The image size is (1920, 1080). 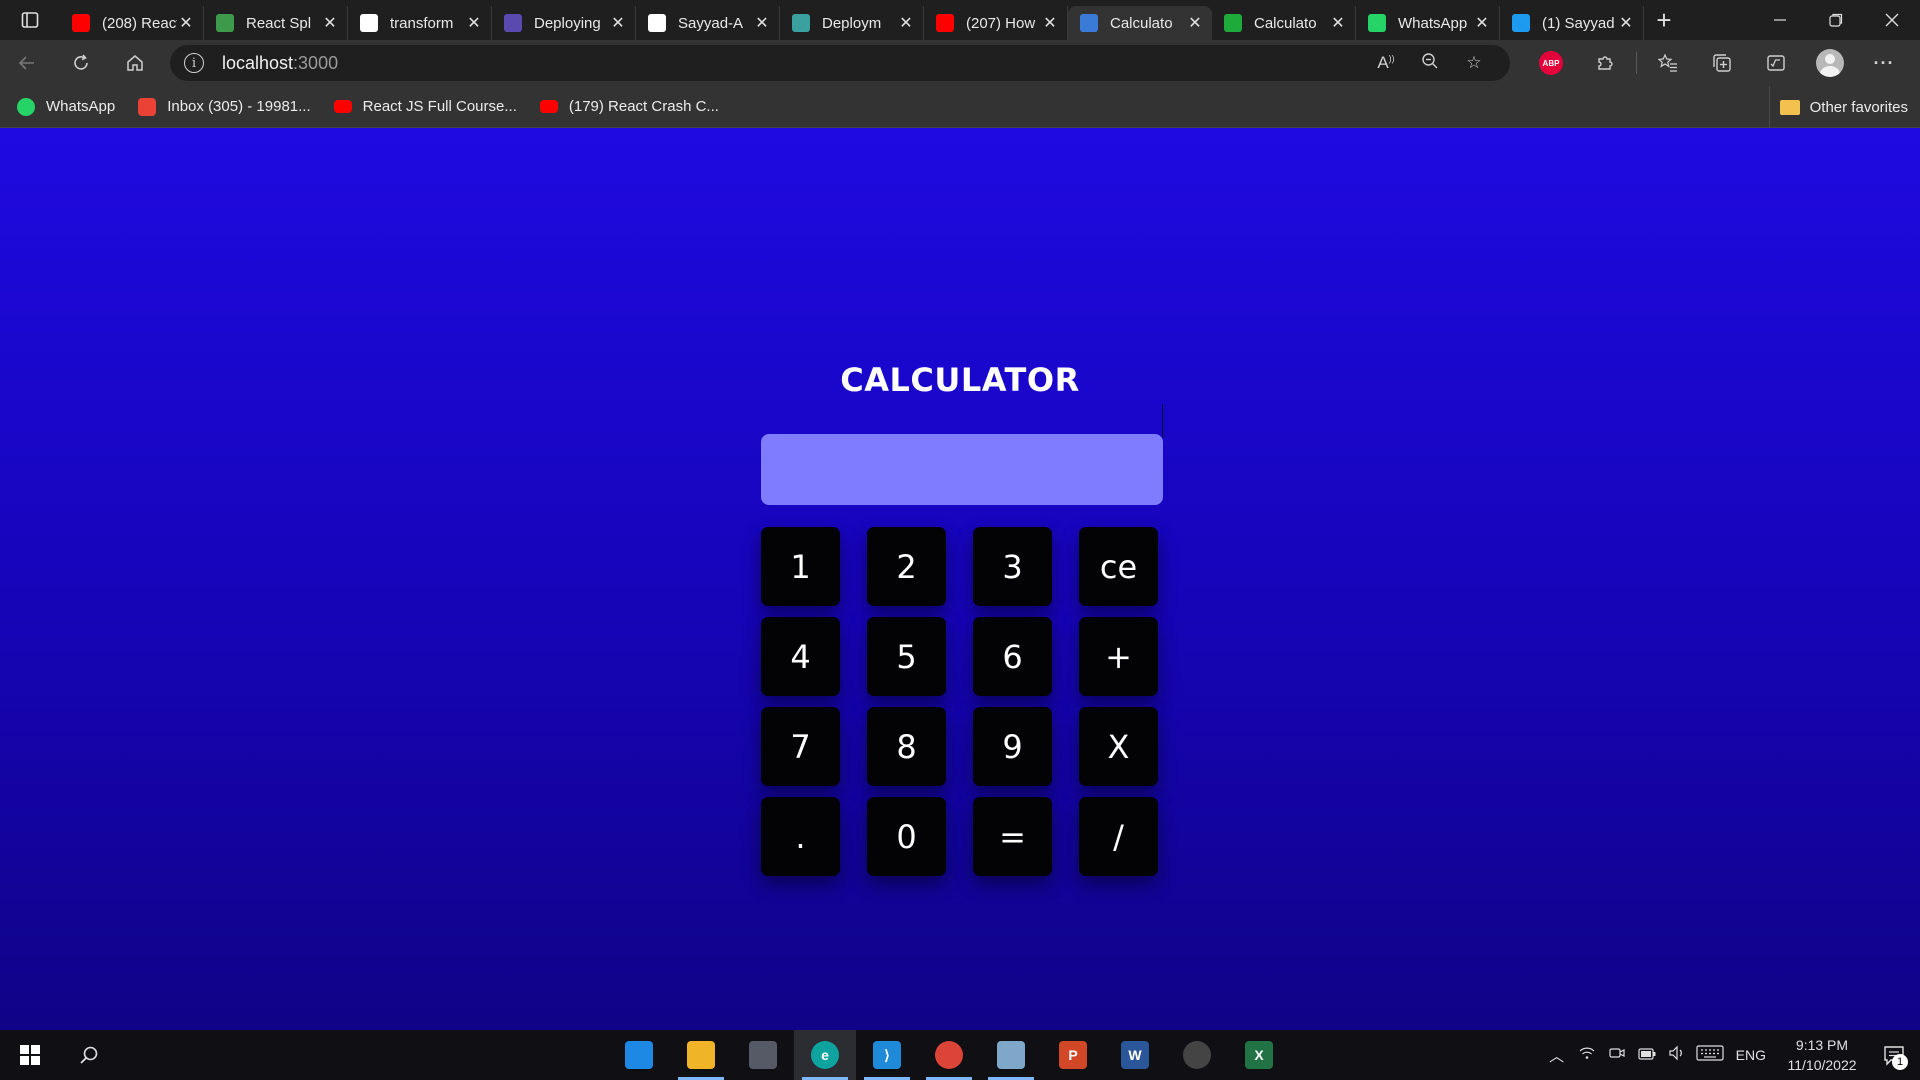 What do you see at coordinates (1668, 63) in the screenshot?
I see `favorites-button` at bounding box center [1668, 63].